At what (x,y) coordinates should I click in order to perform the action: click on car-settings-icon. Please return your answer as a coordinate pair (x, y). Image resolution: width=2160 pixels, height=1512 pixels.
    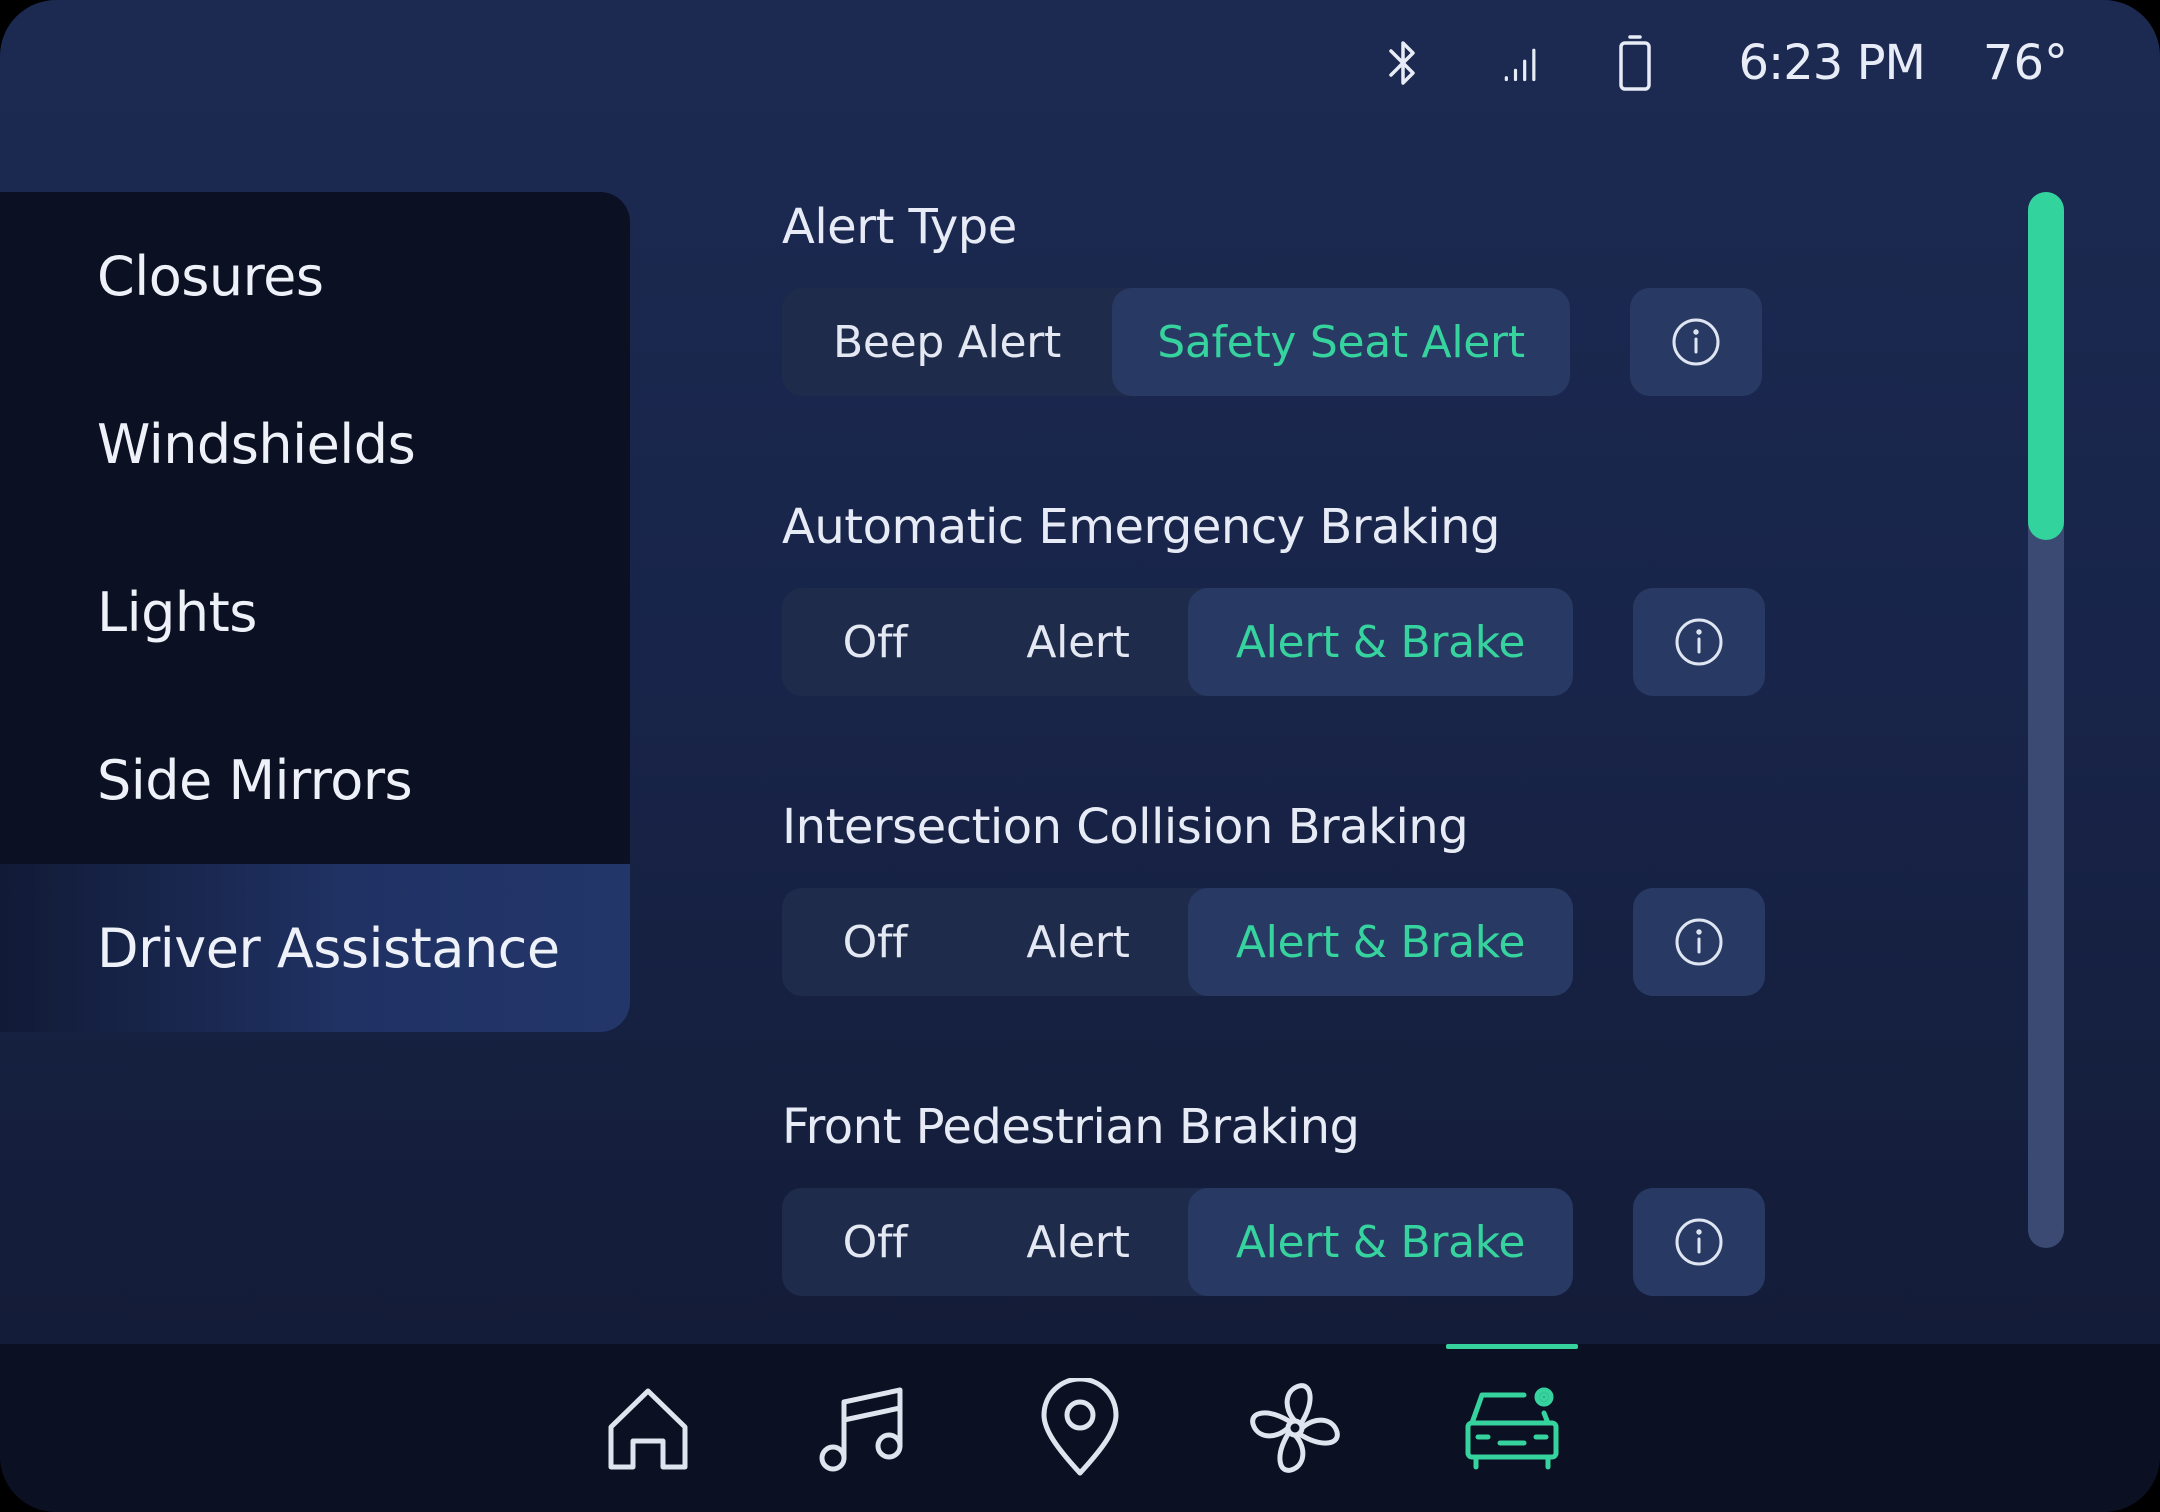
    Looking at the image, I should click on (1512, 1428).